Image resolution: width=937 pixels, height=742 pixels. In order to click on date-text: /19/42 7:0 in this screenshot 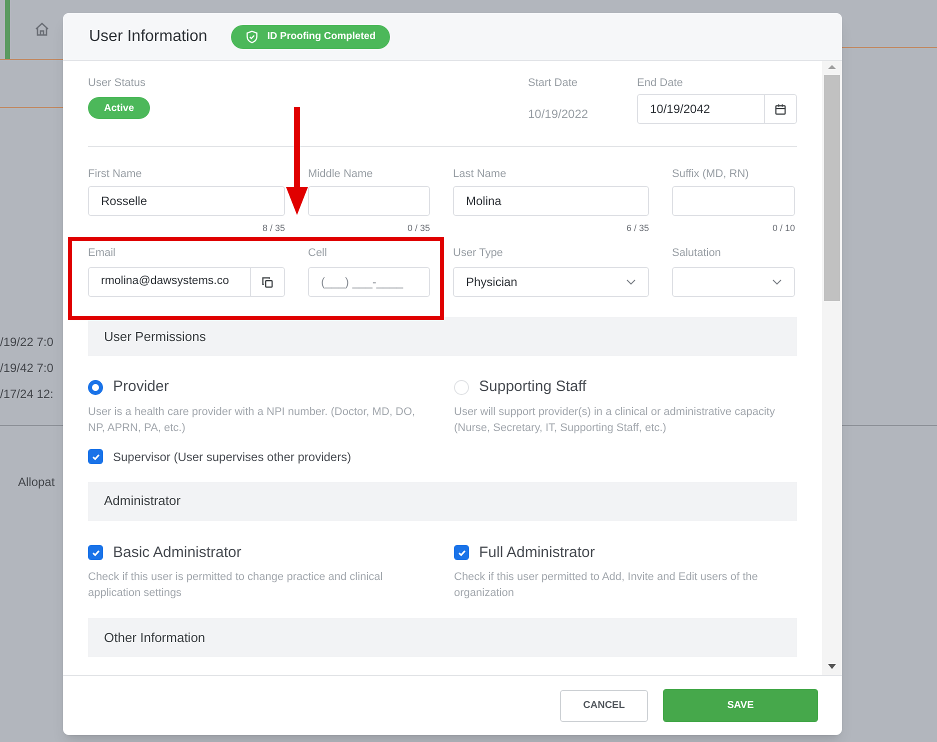, I will do `click(27, 368)`.